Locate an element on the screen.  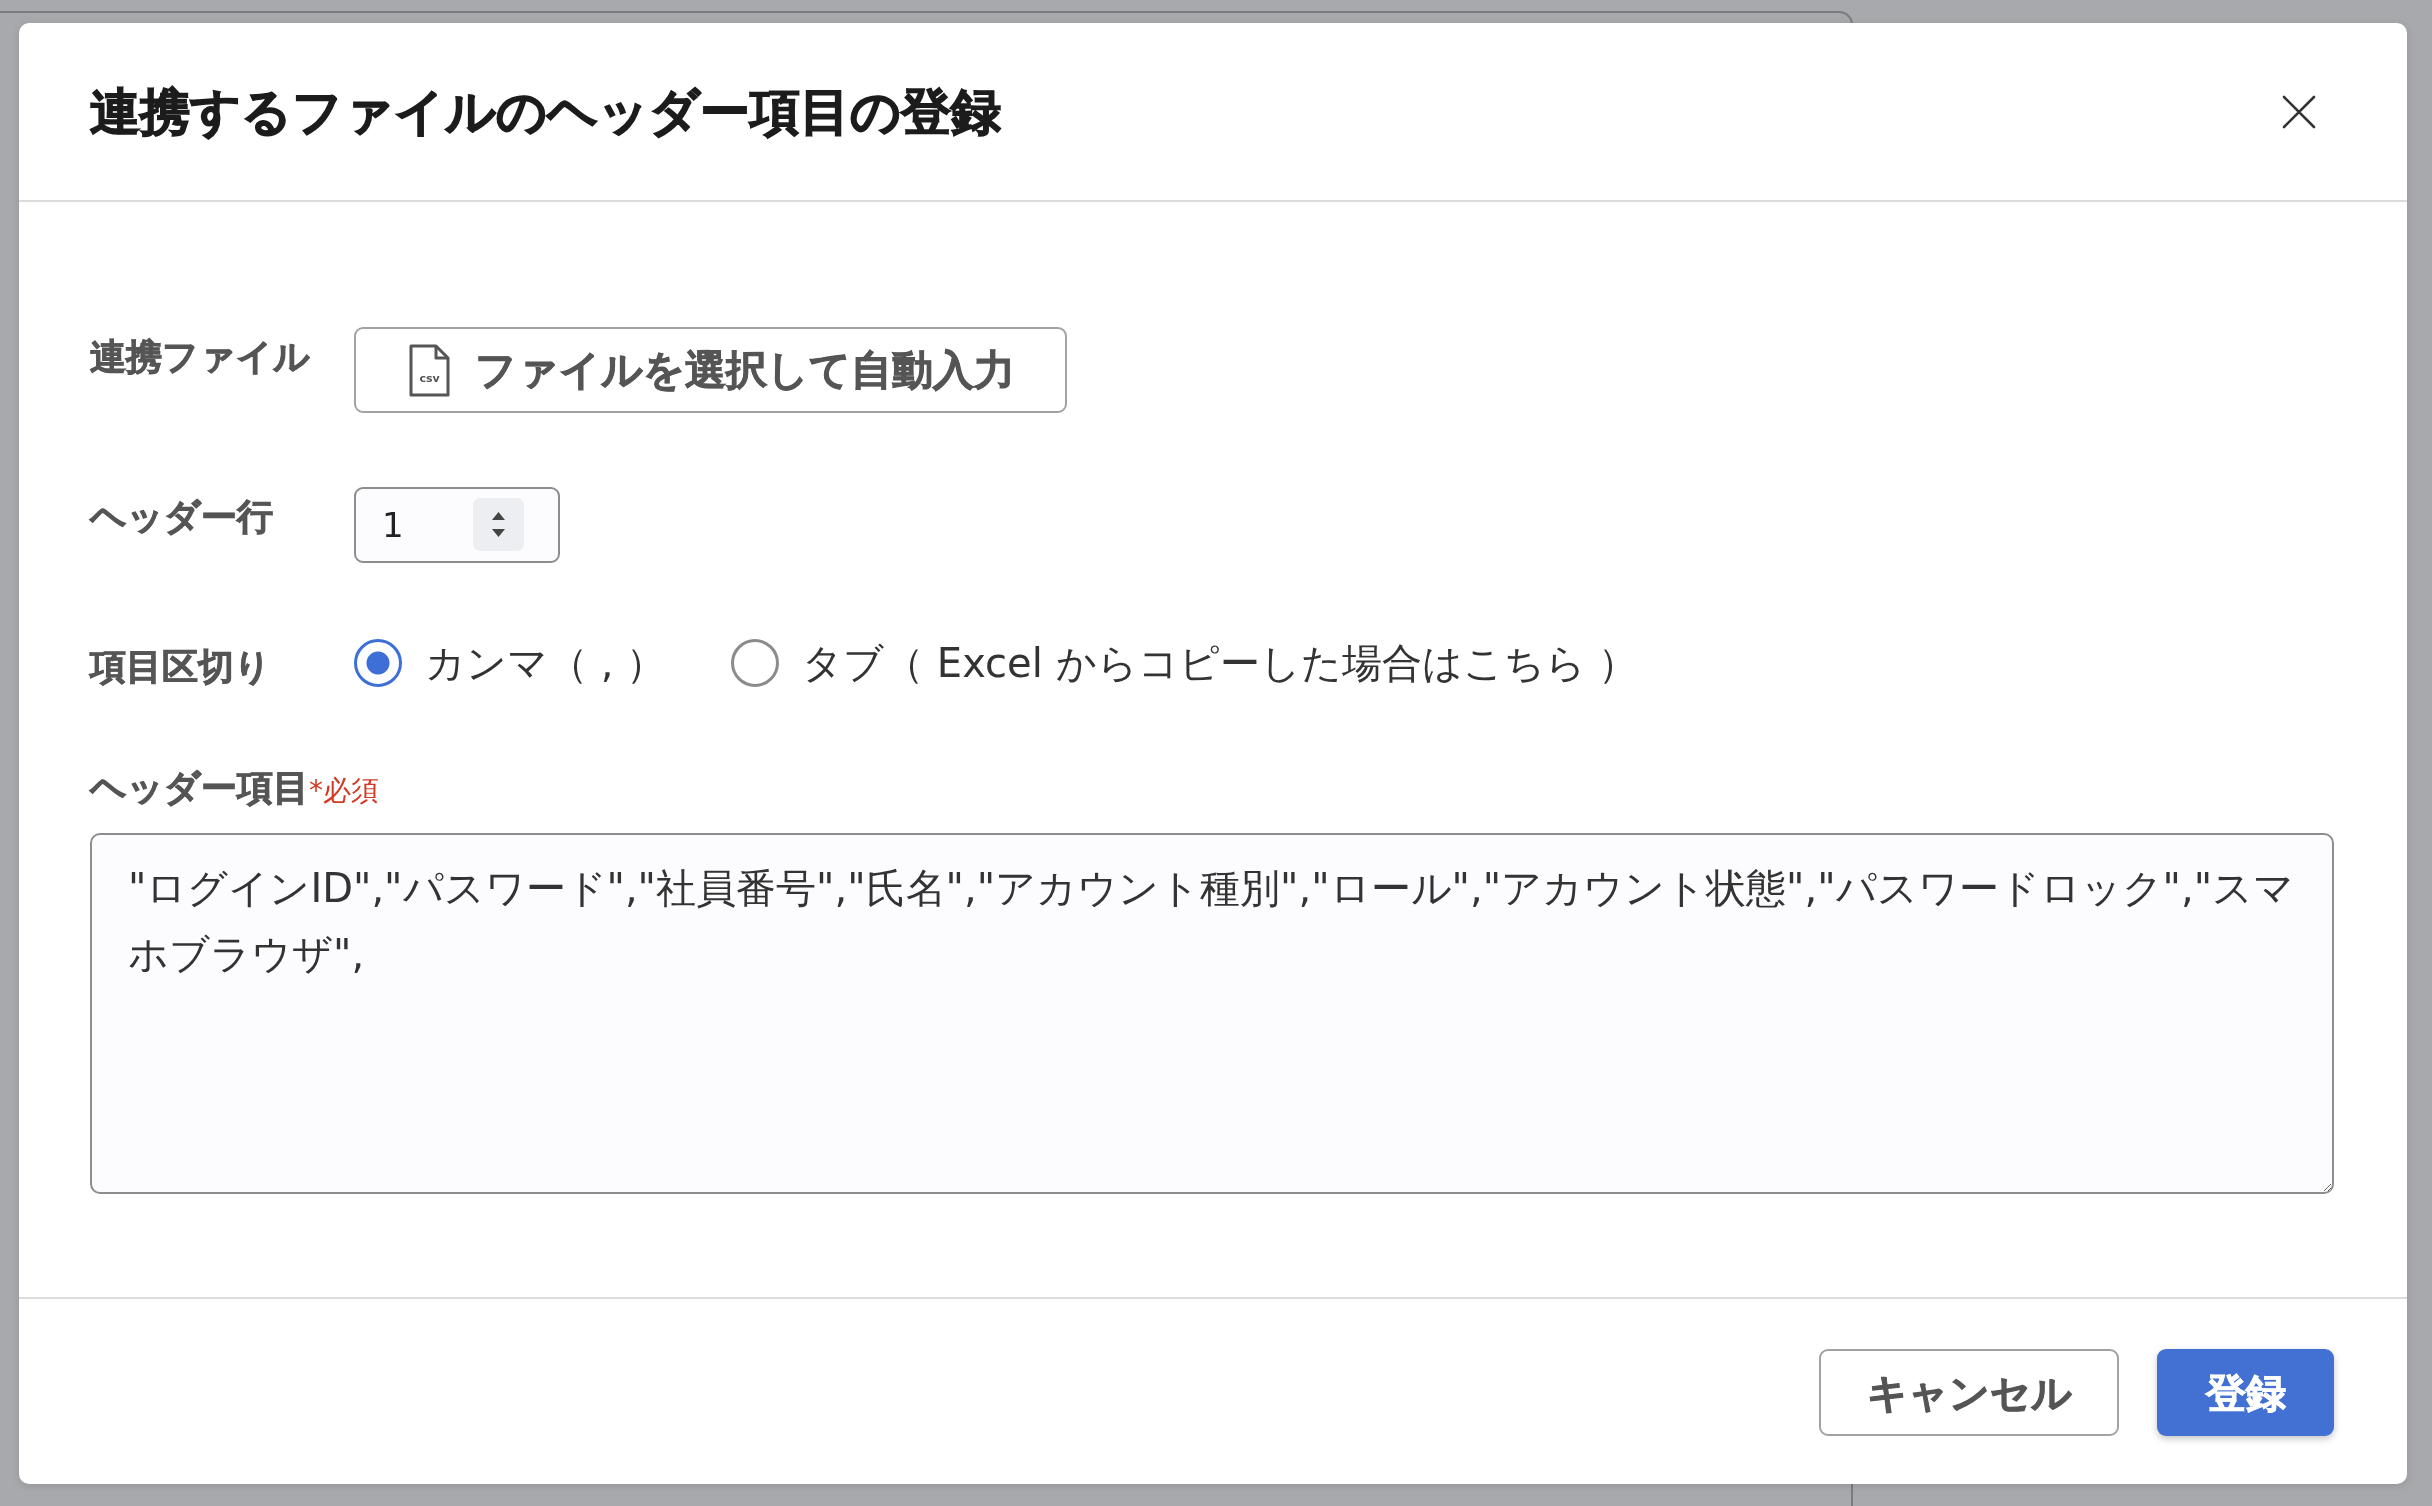
csv-file-icon: csv is located at coordinates (429, 370).